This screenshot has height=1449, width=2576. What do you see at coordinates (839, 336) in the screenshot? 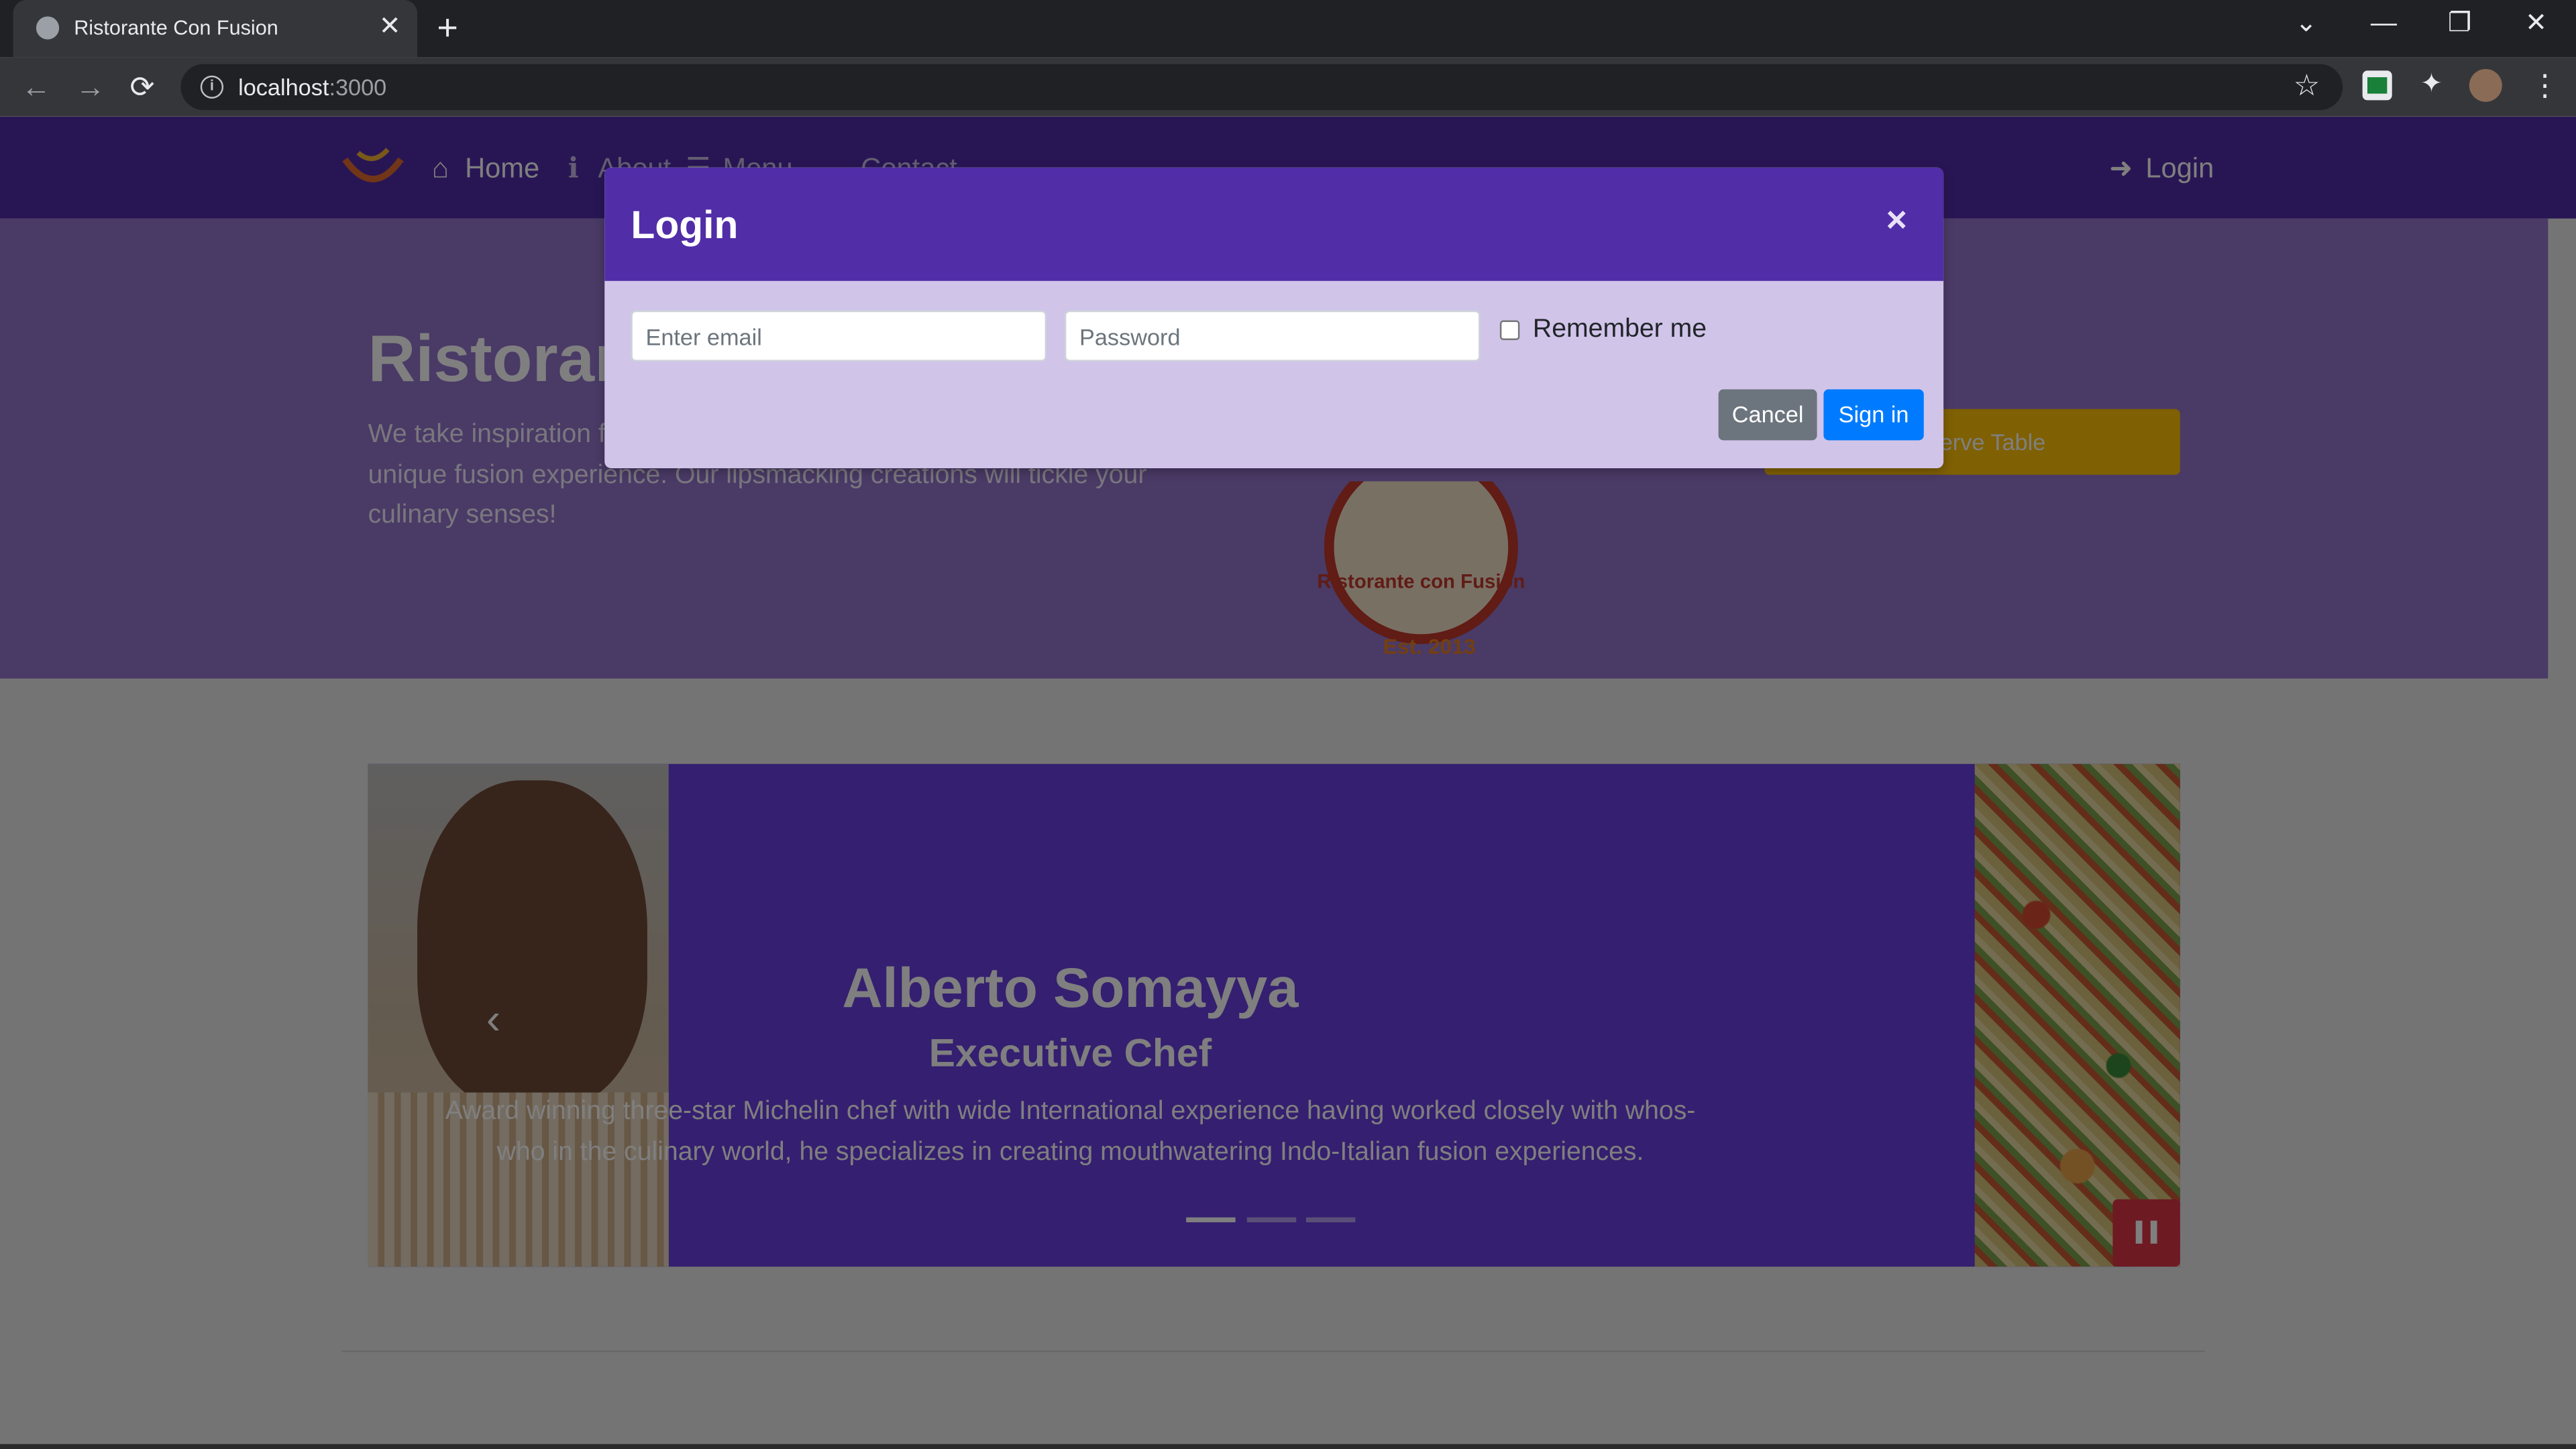
I see `email-input` at bounding box center [839, 336].